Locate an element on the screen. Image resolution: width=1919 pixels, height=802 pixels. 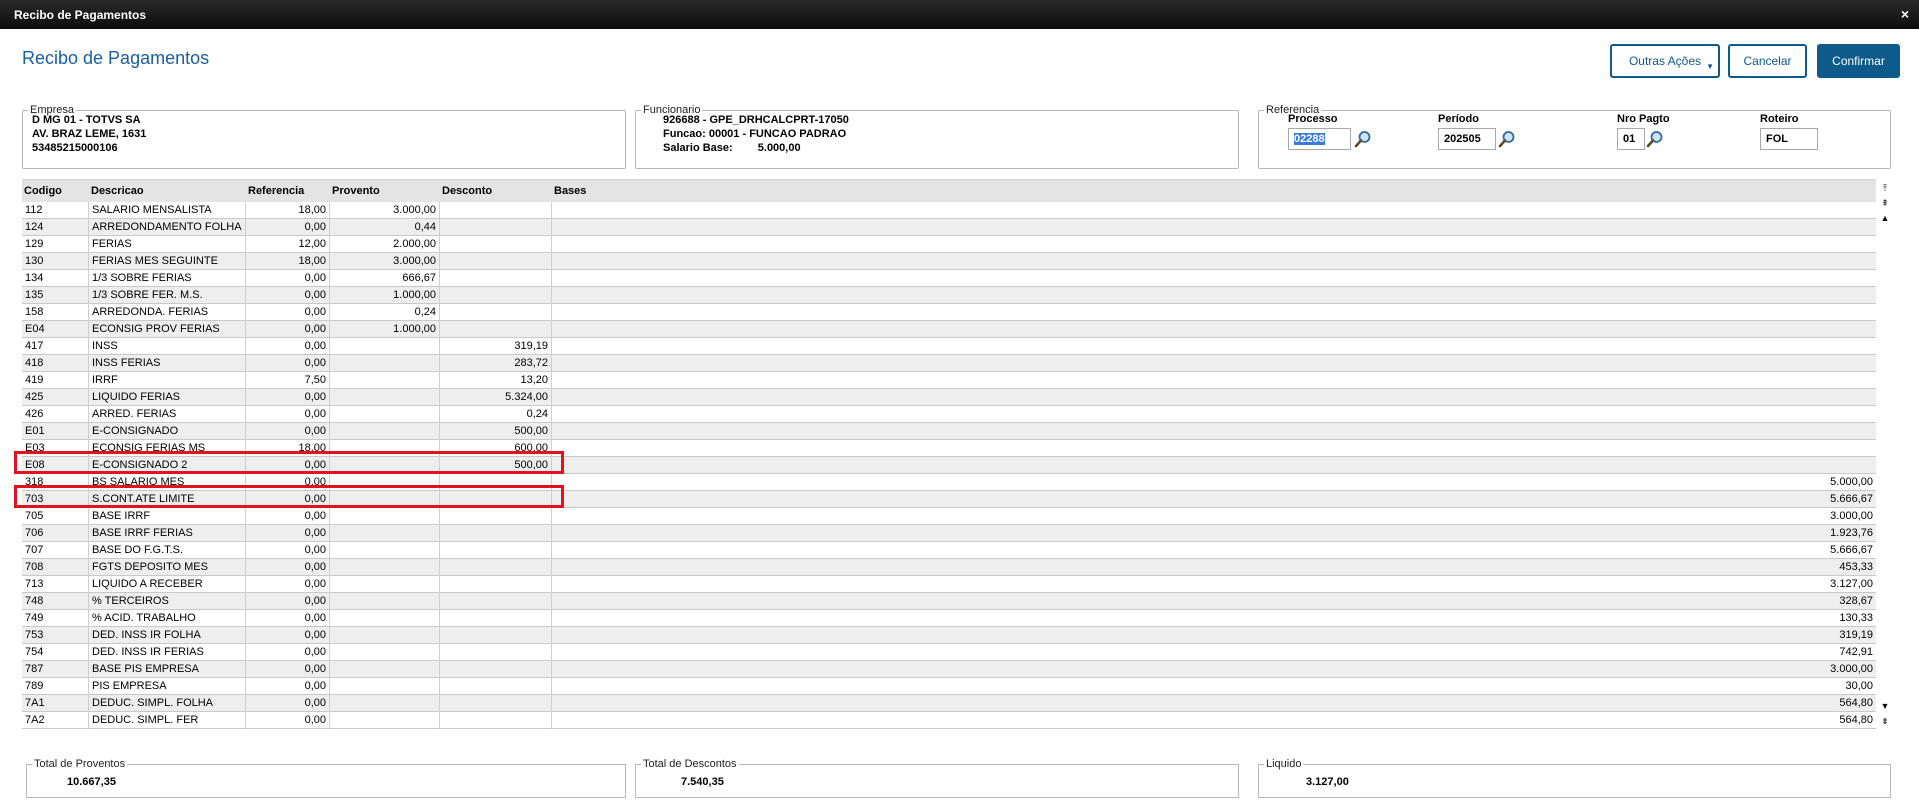
col-header-desconto: Desconto is located at coordinates (467, 191).